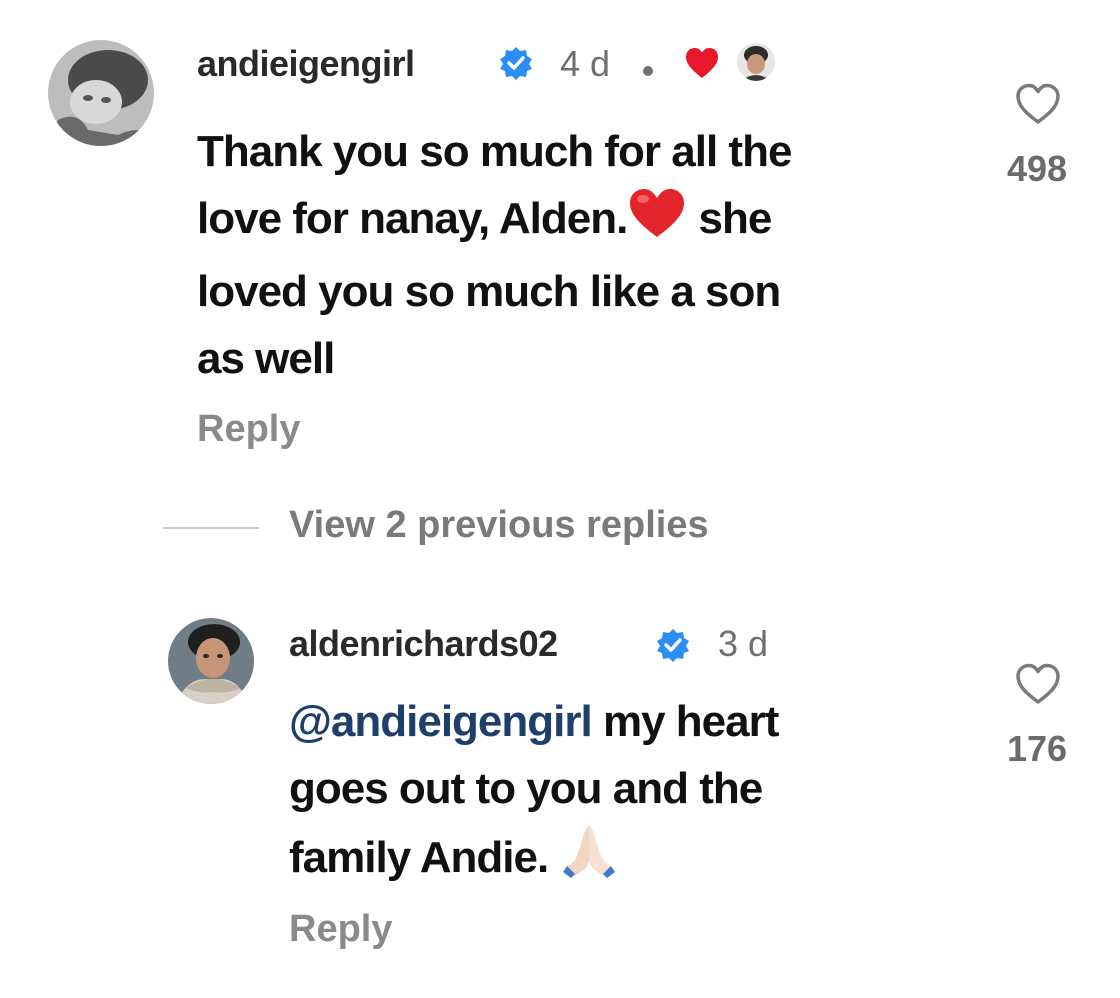 Image resolution: width=1120 pixels, height=998 pixels. Describe the element at coordinates (489, 291) in the screenshot. I see `comment-line: loved you so much like a son` at that location.